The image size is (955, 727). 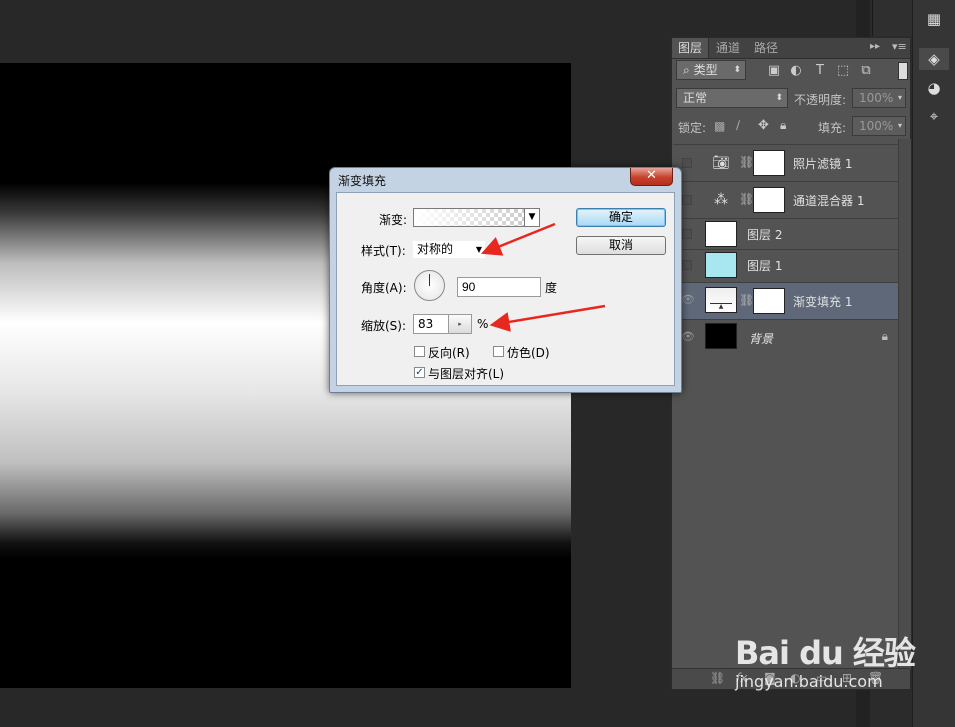 What do you see at coordinates (518, 239) in the screenshot?
I see `arrow-to-style` at bounding box center [518, 239].